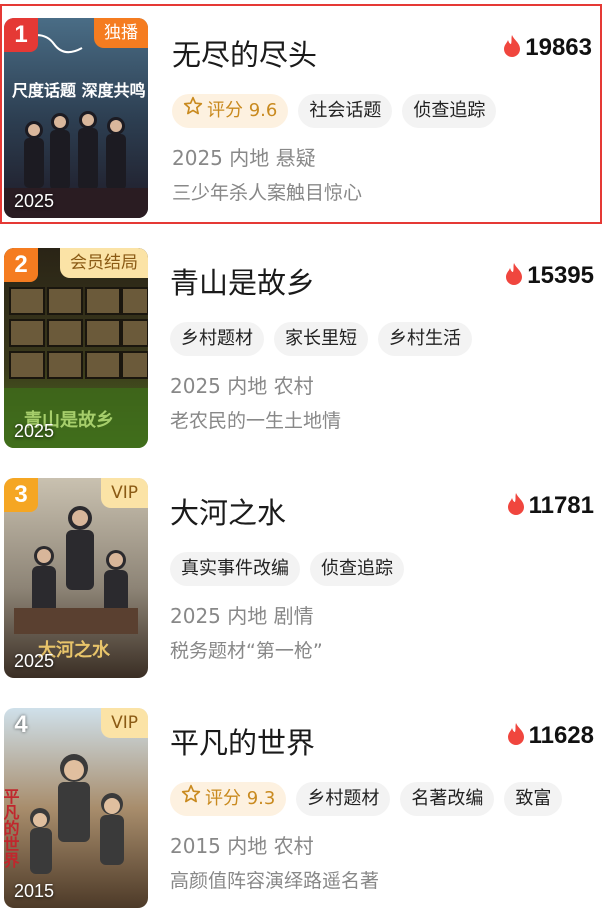 The image size is (602, 924). I want to click on poster-text: 尺度话题 深度共鸣, so click(79, 90).